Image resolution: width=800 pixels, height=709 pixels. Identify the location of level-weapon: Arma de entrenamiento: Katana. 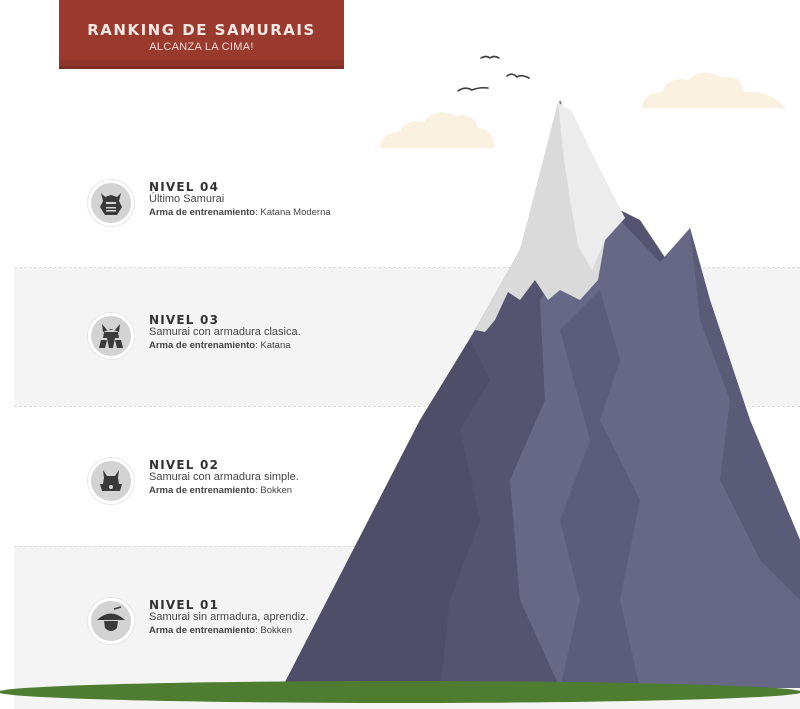
(220, 345).